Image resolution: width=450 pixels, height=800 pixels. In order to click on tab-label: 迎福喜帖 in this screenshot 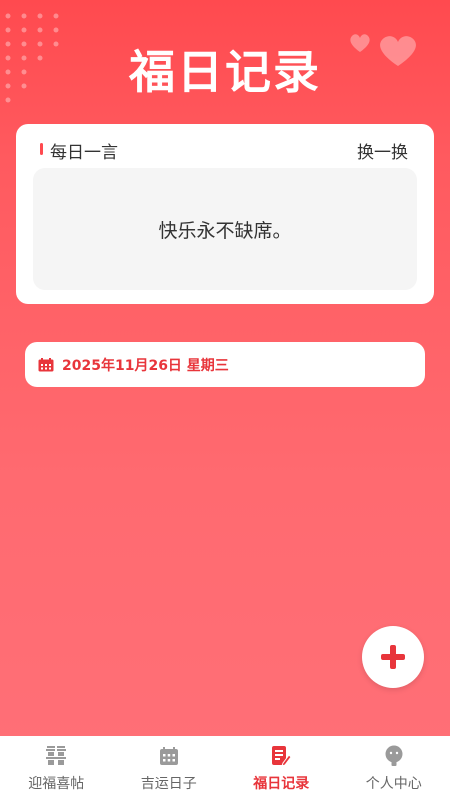, I will do `click(56, 784)`.